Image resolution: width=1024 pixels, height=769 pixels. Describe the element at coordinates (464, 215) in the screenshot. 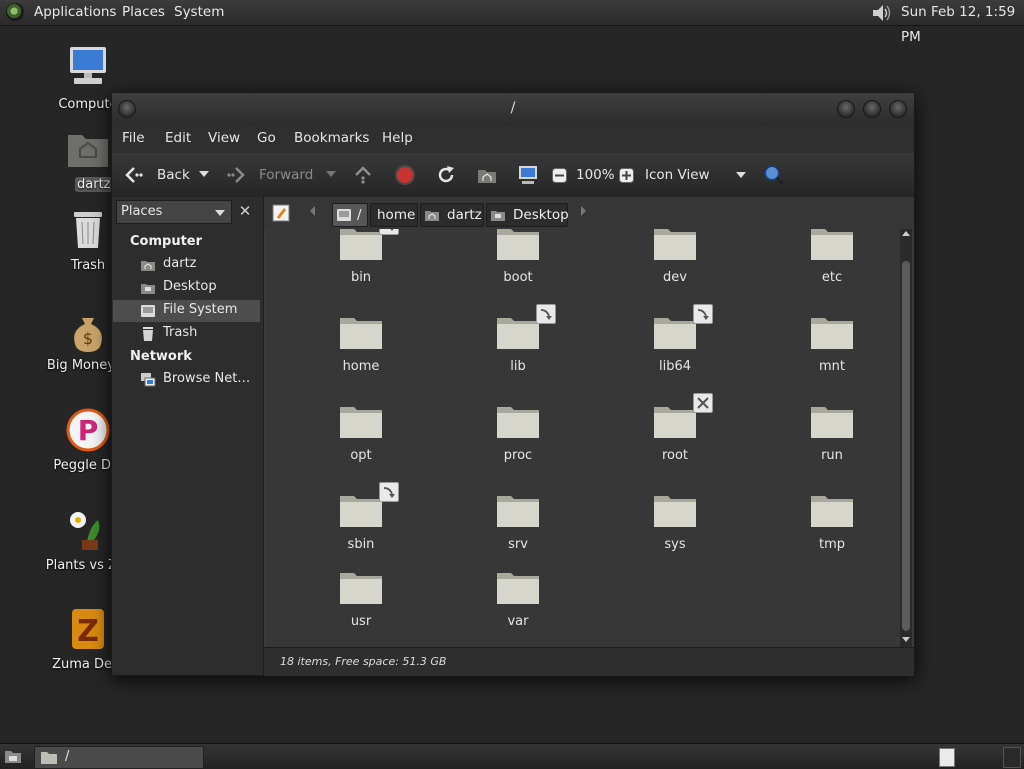

I see `breadcrumb-label: dartz` at that location.